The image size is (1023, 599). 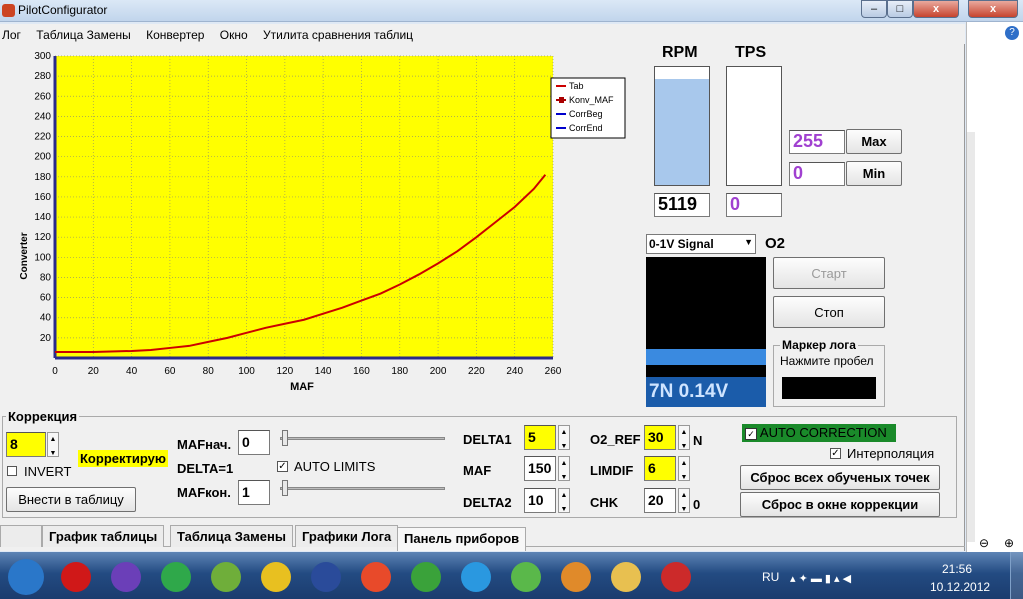 I want to click on reset-all-points-button: Сброс всех обученых точек, so click(x=840, y=477).